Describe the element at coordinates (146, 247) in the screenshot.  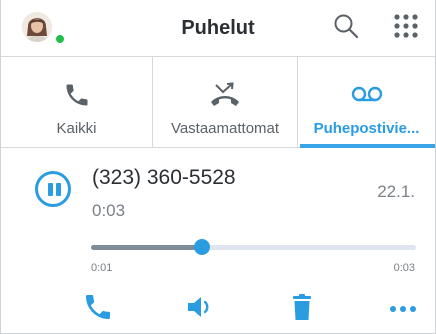
I see `slider-progress` at that location.